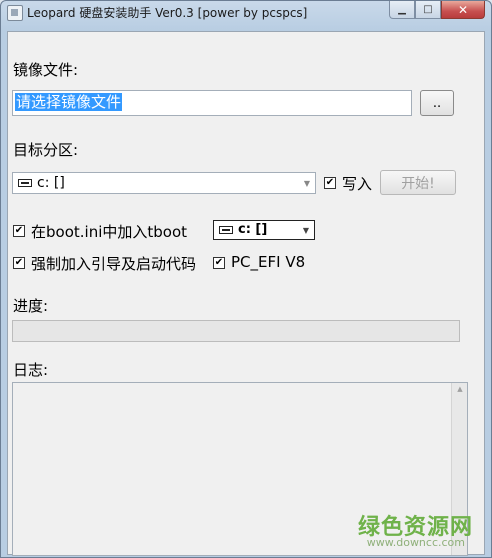 The image size is (492, 558). I want to click on window-controls: ▁ □ ✕, so click(437, 10).